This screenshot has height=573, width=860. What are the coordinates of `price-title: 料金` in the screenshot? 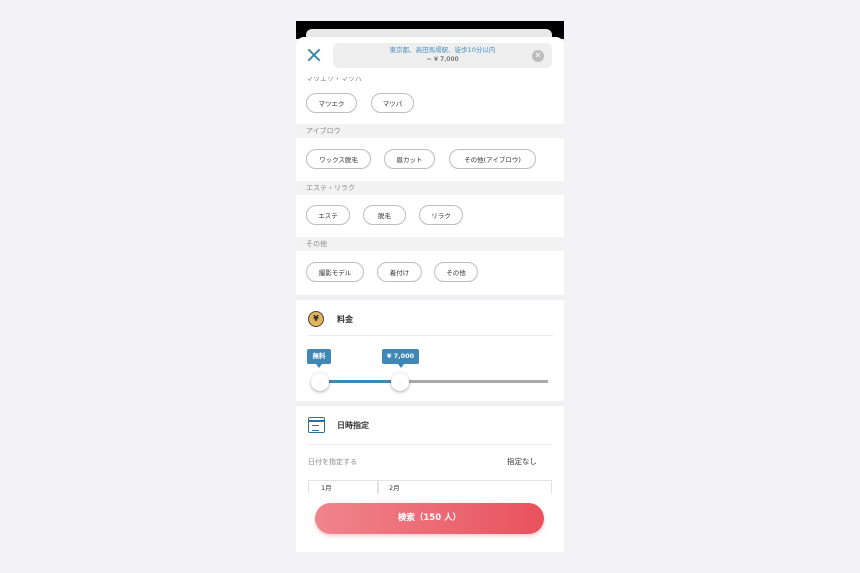 It's located at (345, 319).